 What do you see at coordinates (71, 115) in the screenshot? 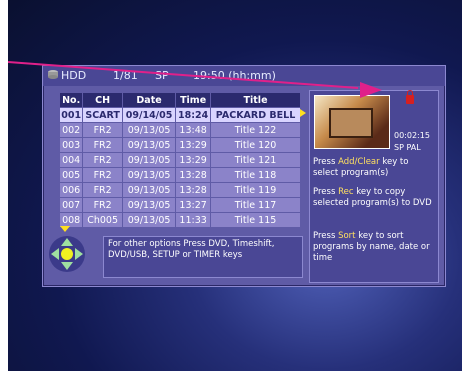
I see `cell: 001` at bounding box center [71, 115].